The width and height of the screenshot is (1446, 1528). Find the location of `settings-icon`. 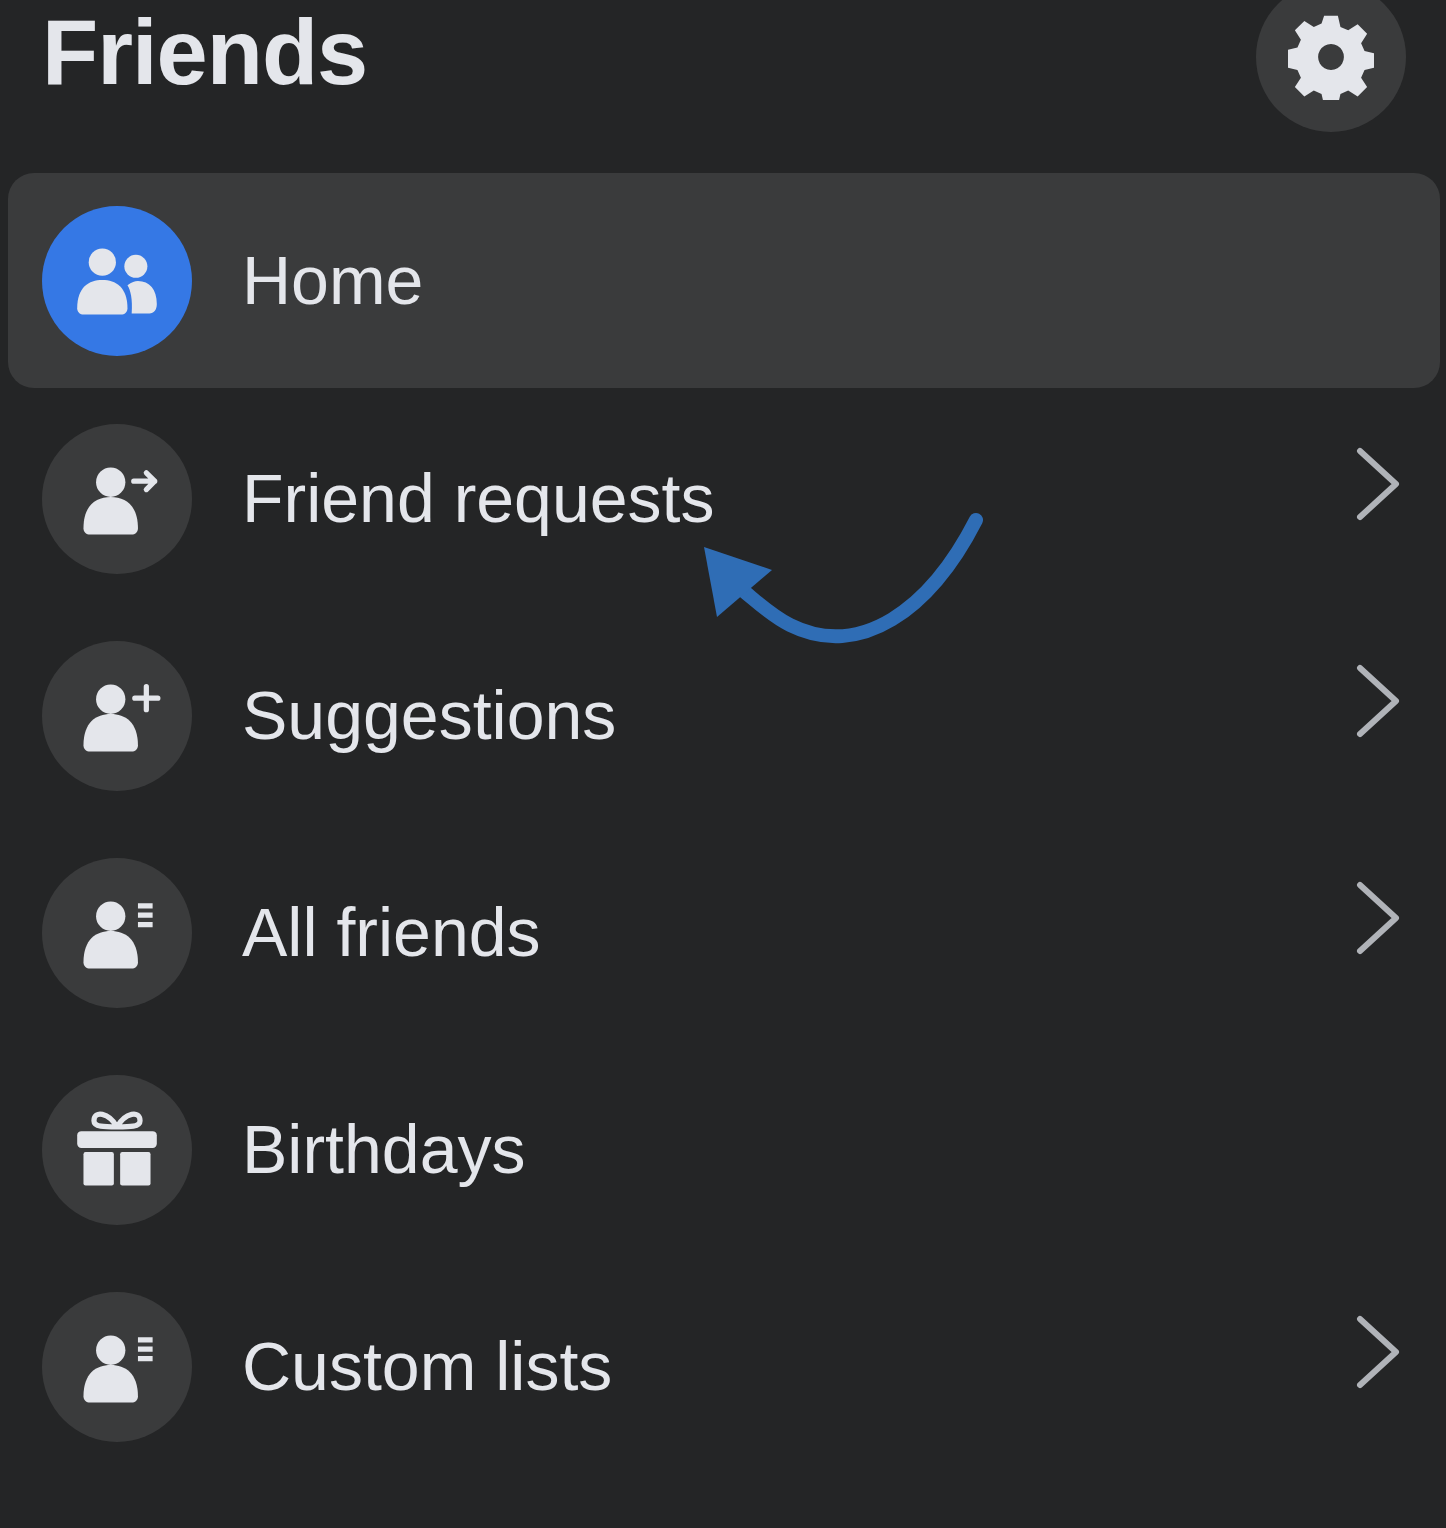

settings-icon is located at coordinates (1331, 57).